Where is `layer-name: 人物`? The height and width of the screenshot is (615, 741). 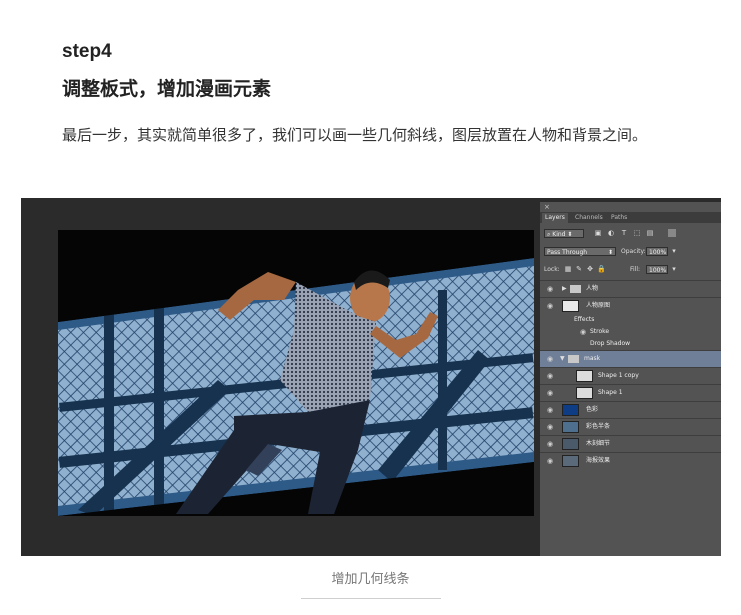 layer-name: 人物 is located at coordinates (592, 288).